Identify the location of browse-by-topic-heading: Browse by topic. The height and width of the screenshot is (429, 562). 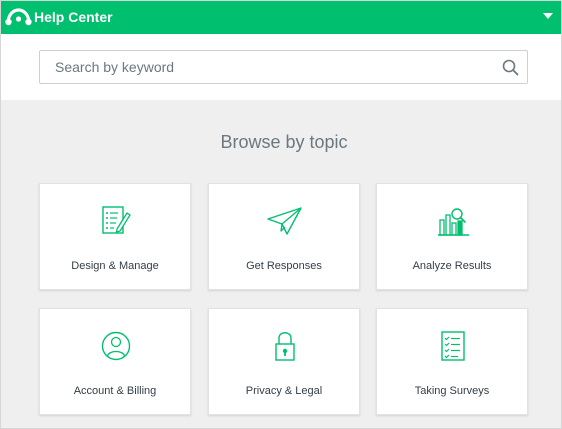
(284, 142).